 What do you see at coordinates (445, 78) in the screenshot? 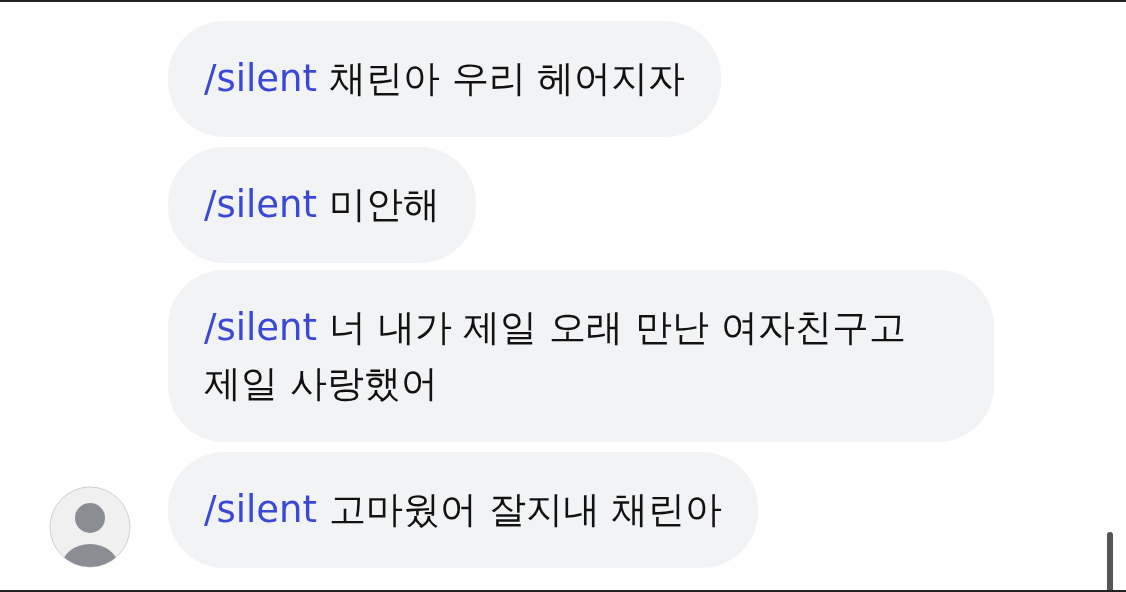
I see `message-text: /silent 채린아 우리 헤어지자` at bounding box center [445, 78].